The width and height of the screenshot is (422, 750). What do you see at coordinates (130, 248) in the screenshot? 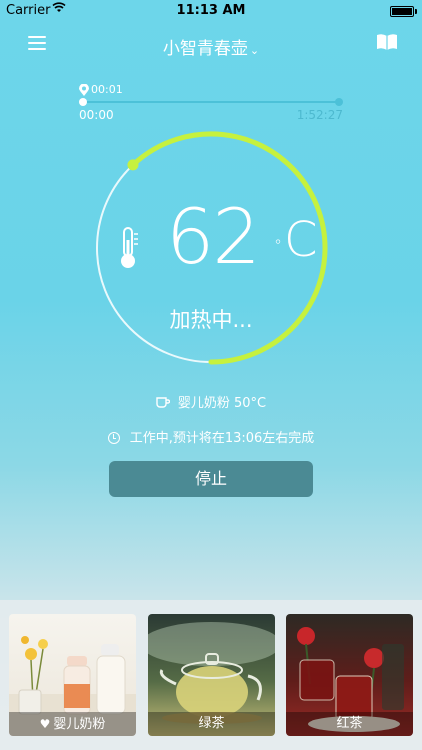
I see `thermometer-icon` at bounding box center [130, 248].